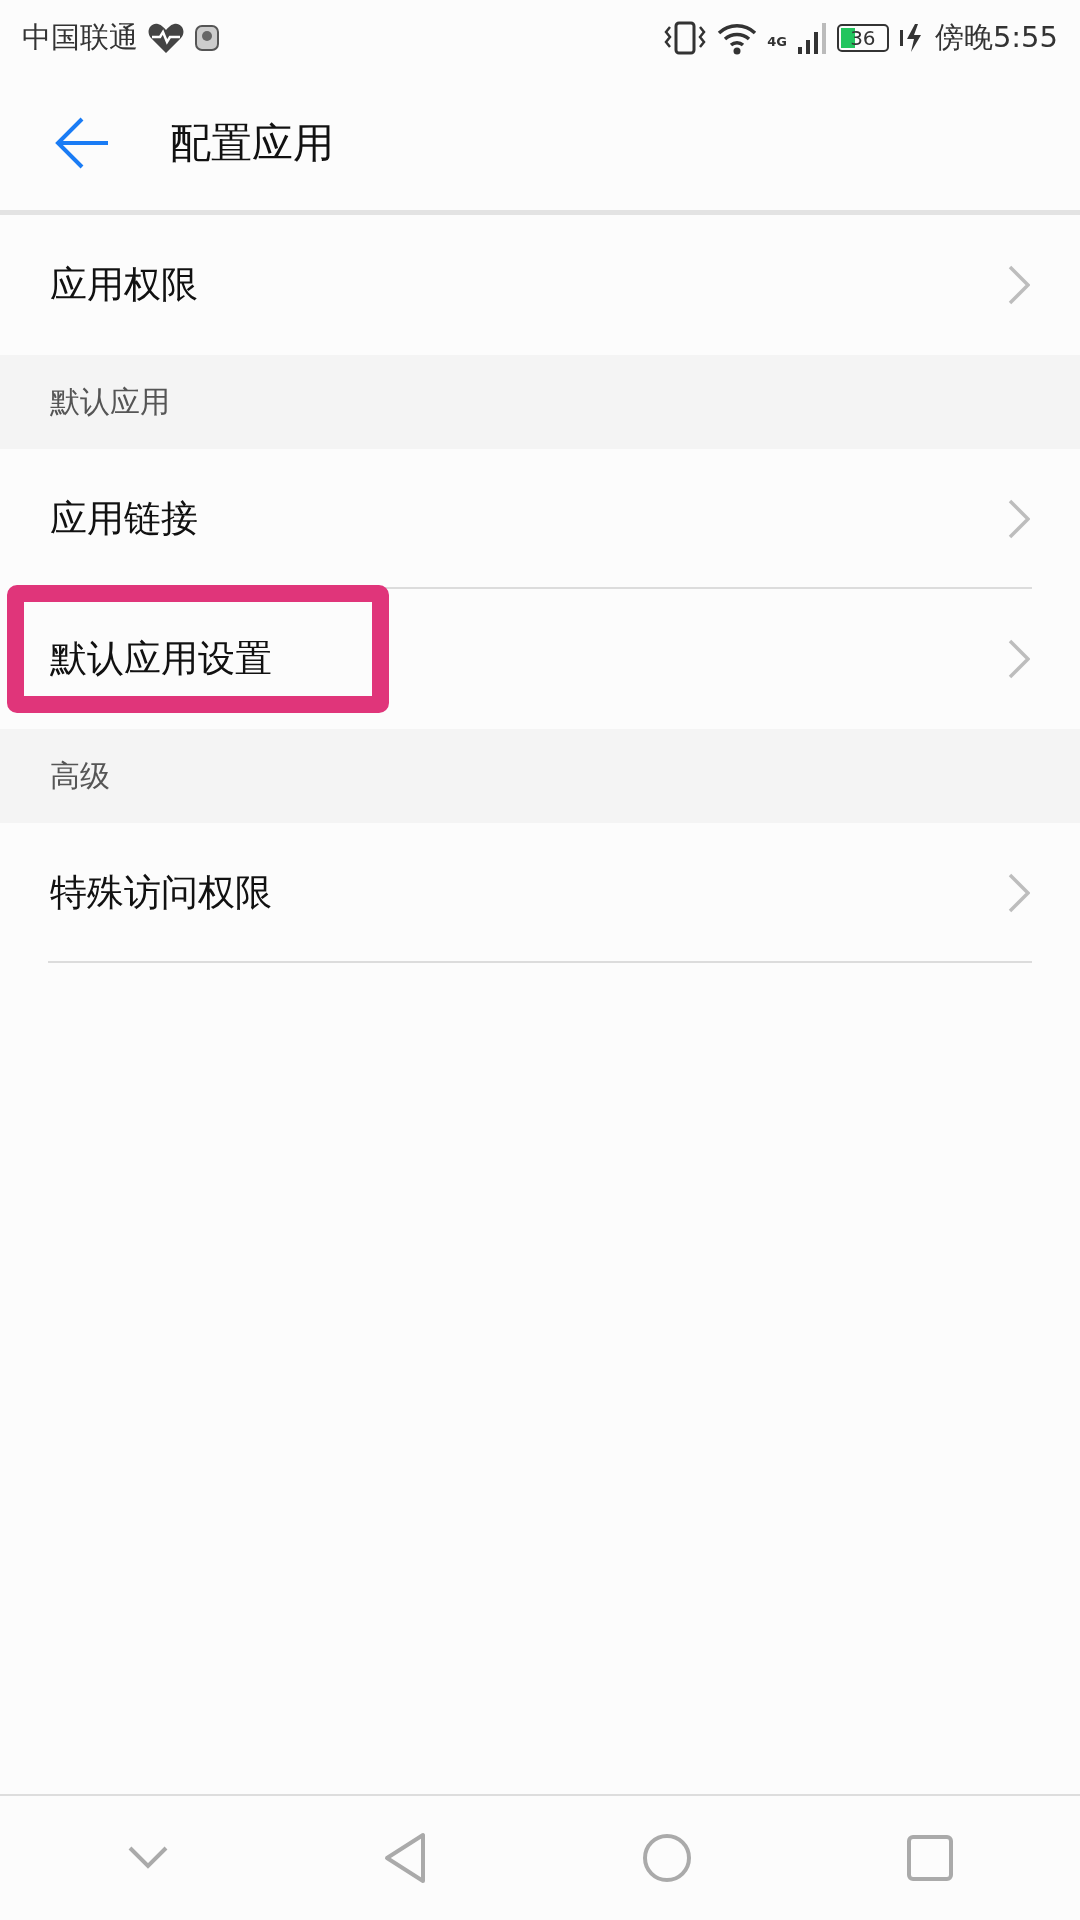 Image resolution: width=1080 pixels, height=1920 pixels. Describe the element at coordinates (404, 1858) in the screenshot. I see `back-nav-button` at that location.